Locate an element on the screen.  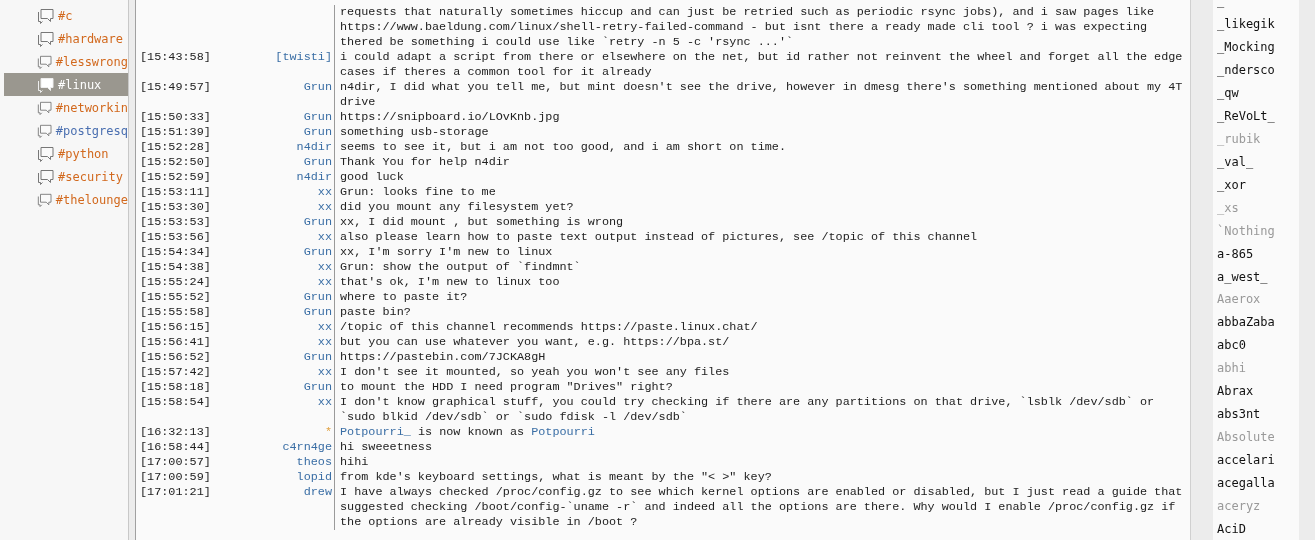
timestamp: [15:56:41] is located at coordinates (176, 342).